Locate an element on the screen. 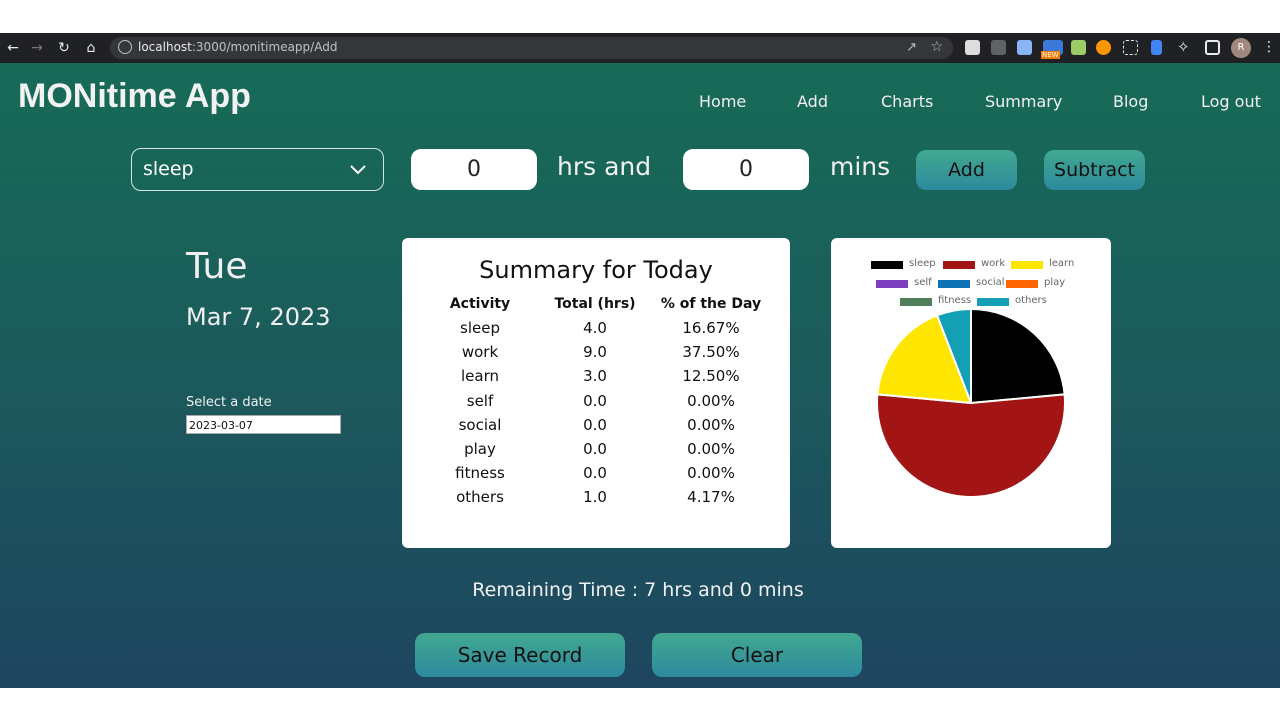  pie-chart is located at coordinates (971, 402).